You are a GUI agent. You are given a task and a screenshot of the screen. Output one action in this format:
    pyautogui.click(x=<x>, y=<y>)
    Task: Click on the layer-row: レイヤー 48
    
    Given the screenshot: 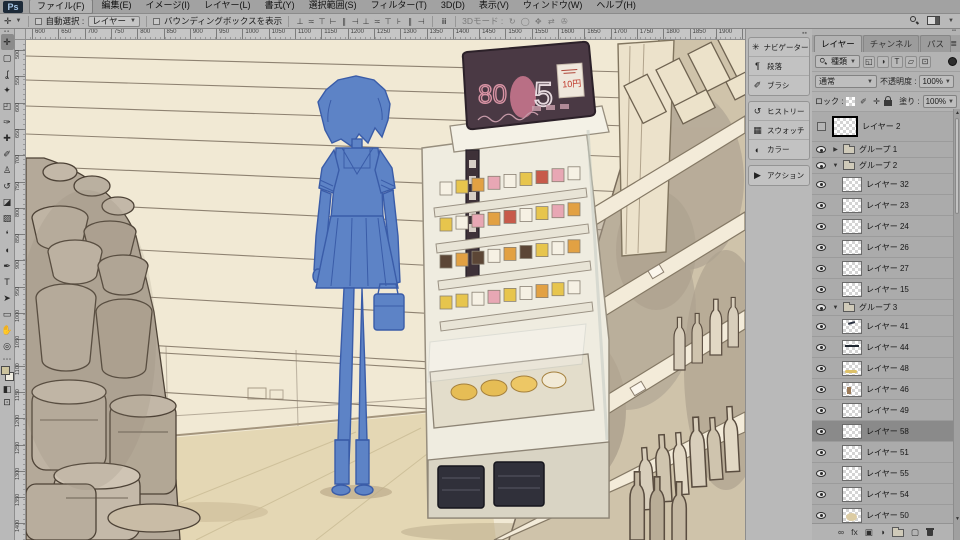 What is the action you would take?
    pyautogui.click(x=886, y=368)
    